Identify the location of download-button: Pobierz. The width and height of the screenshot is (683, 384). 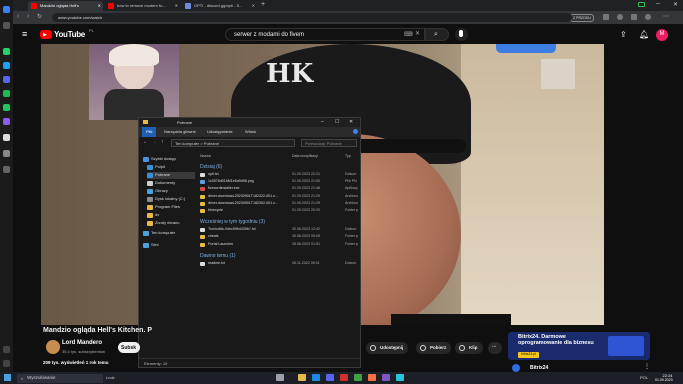
(434, 348).